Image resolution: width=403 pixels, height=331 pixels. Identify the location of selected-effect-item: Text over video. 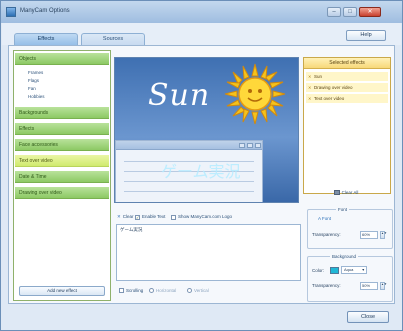
(347, 98).